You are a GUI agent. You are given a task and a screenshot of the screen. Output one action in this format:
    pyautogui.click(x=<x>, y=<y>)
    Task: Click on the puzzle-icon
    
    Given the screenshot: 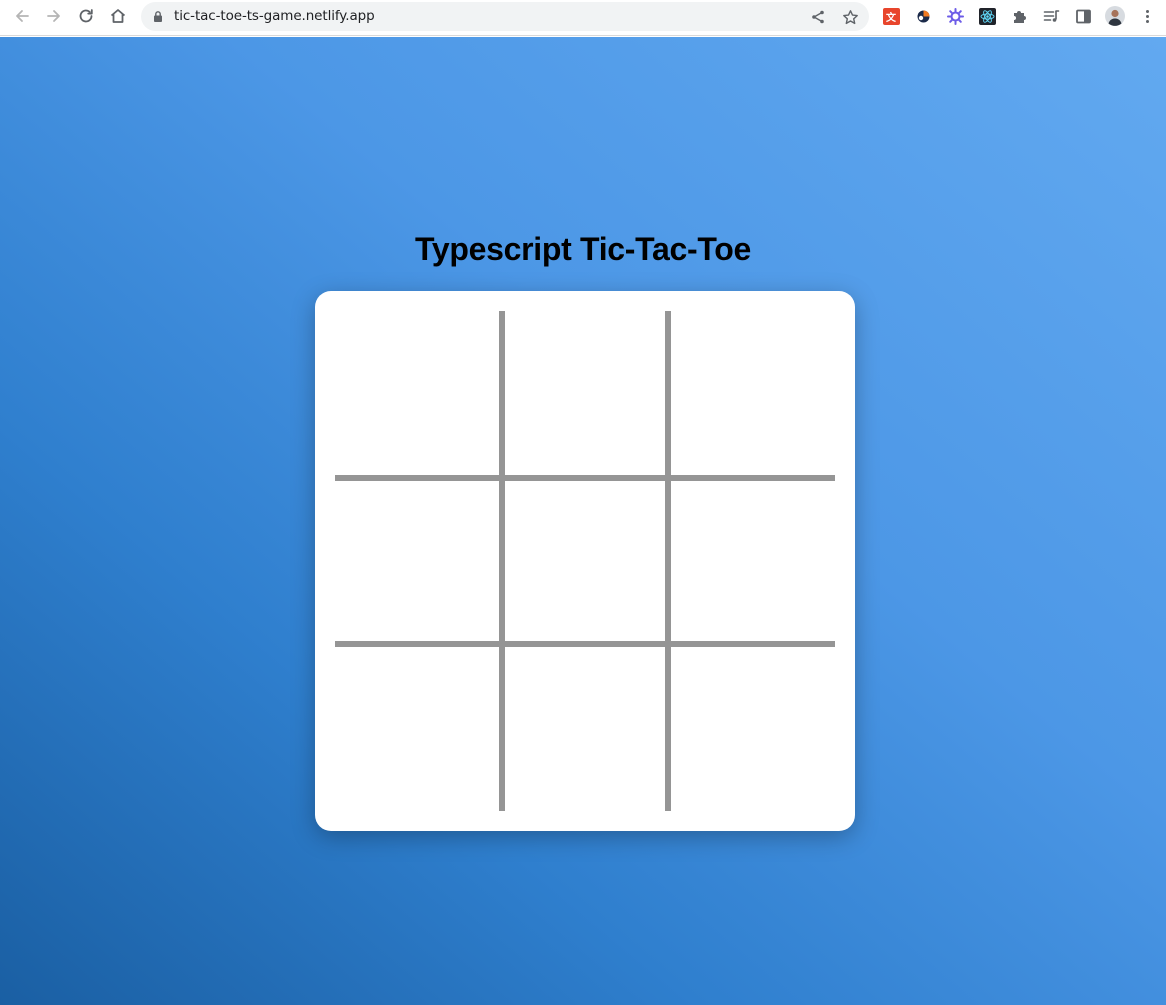 What is the action you would take?
    pyautogui.click(x=1019, y=16)
    